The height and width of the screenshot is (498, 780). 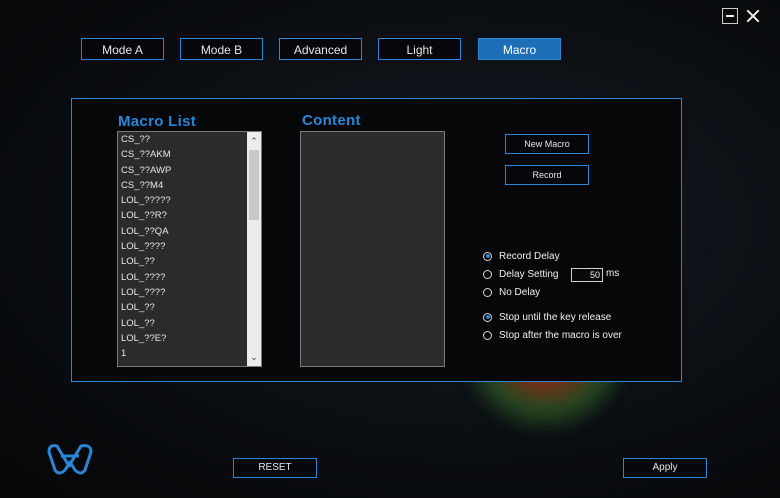 What do you see at coordinates (189, 215) in the screenshot?
I see `macro-list-item: LOL_??R?` at bounding box center [189, 215].